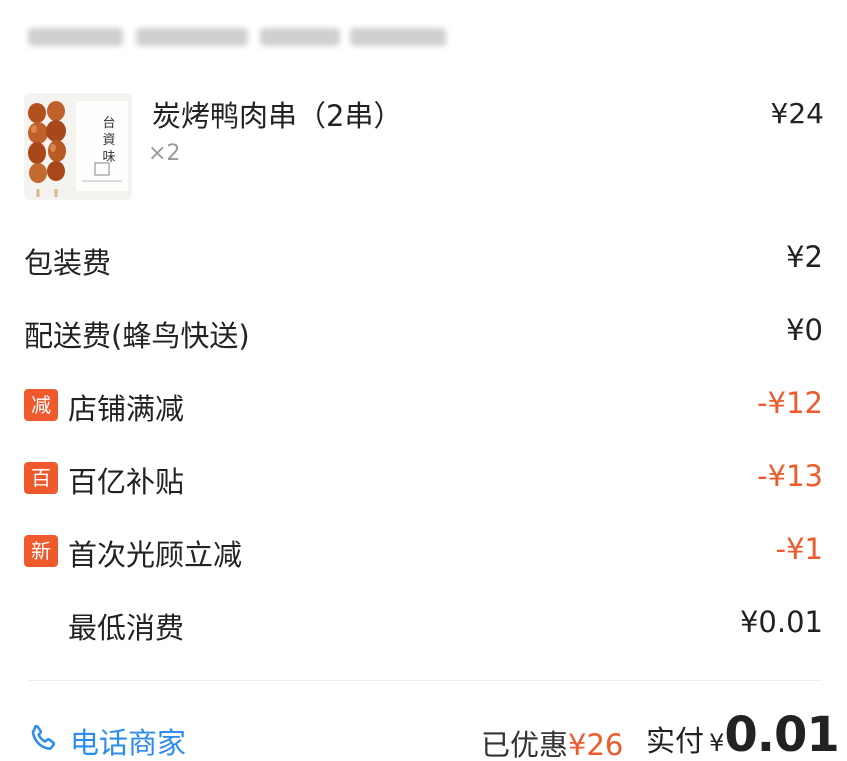 Image resolution: width=847 pixels, height=761 pixels. Describe the element at coordinates (675, 741) in the screenshot. I see `paid-label: 实付` at that location.